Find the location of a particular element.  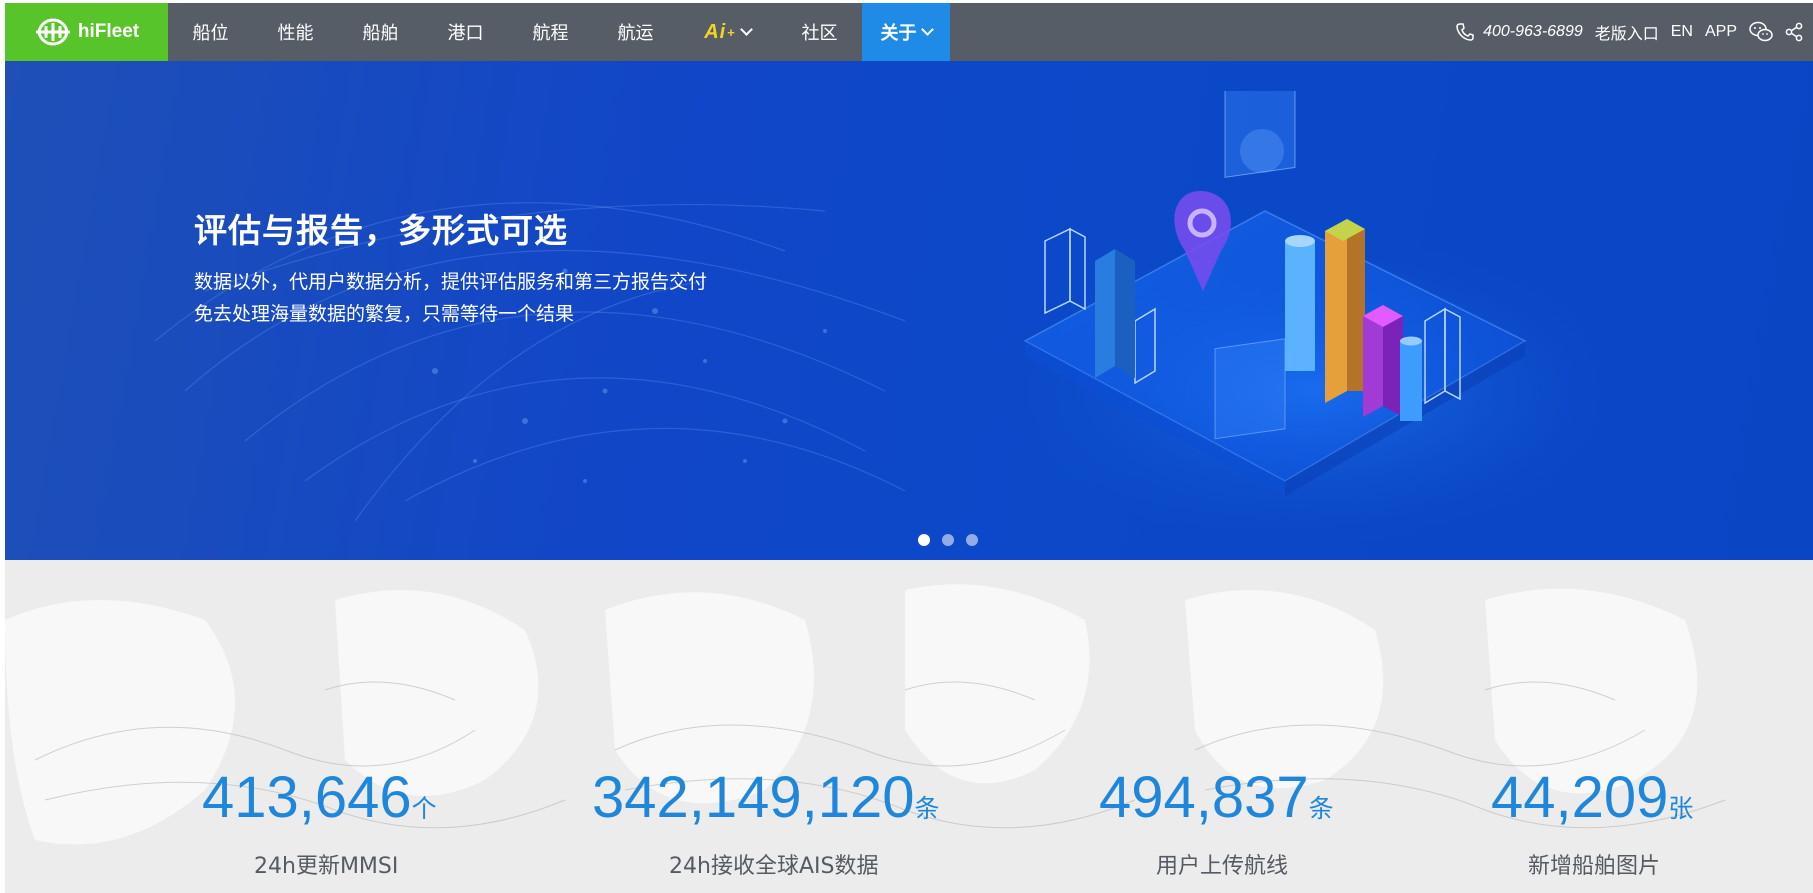

ai-plus: + is located at coordinates (731, 32).